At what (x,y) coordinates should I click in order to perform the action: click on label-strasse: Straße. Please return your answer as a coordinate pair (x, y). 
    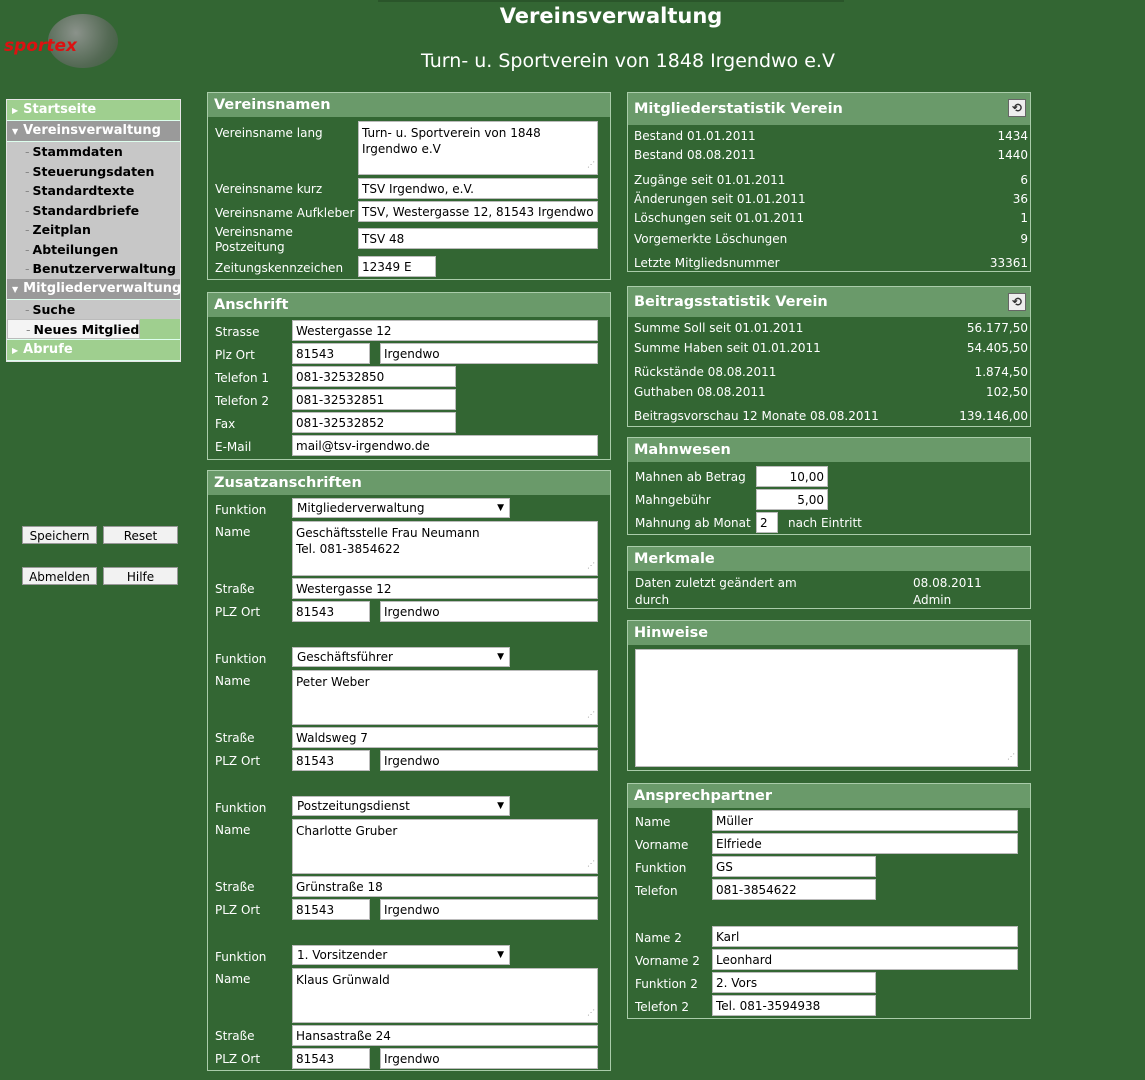
    Looking at the image, I should click on (235, 1036).